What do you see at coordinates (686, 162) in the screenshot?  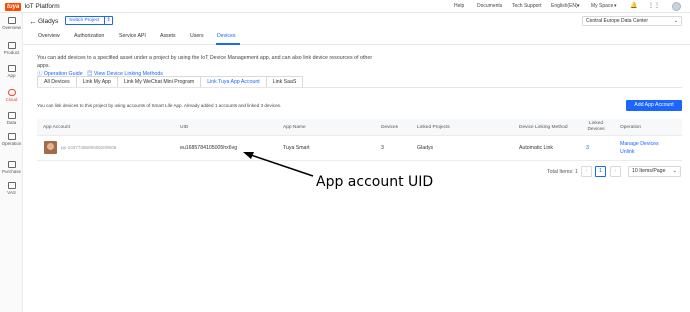 I see `scrollbar` at bounding box center [686, 162].